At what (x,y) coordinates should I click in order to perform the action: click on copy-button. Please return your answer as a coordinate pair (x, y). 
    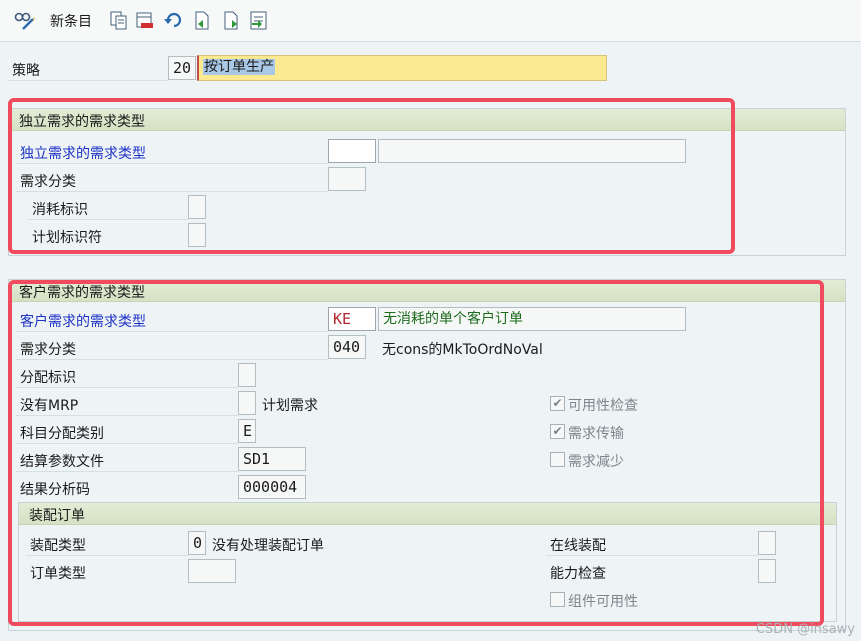
    Looking at the image, I should click on (119, 21).